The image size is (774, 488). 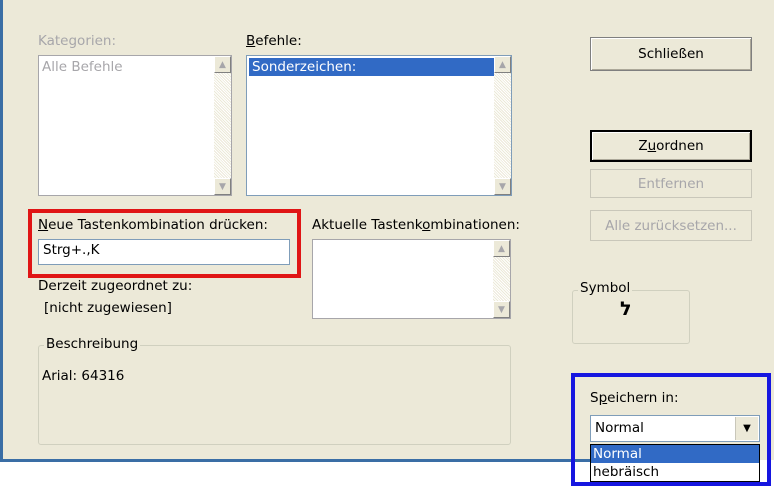 I want to click on close-button: Schließen, so click(x=671, y=54).